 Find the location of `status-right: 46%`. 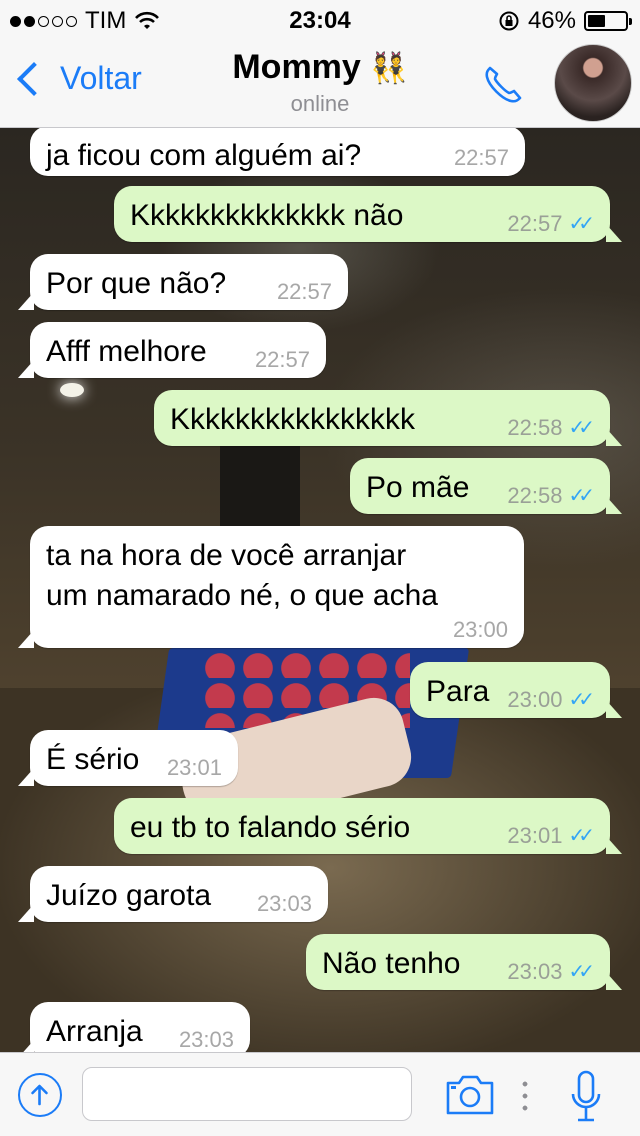

status-right: 46% is located at coordinates (565, 21).